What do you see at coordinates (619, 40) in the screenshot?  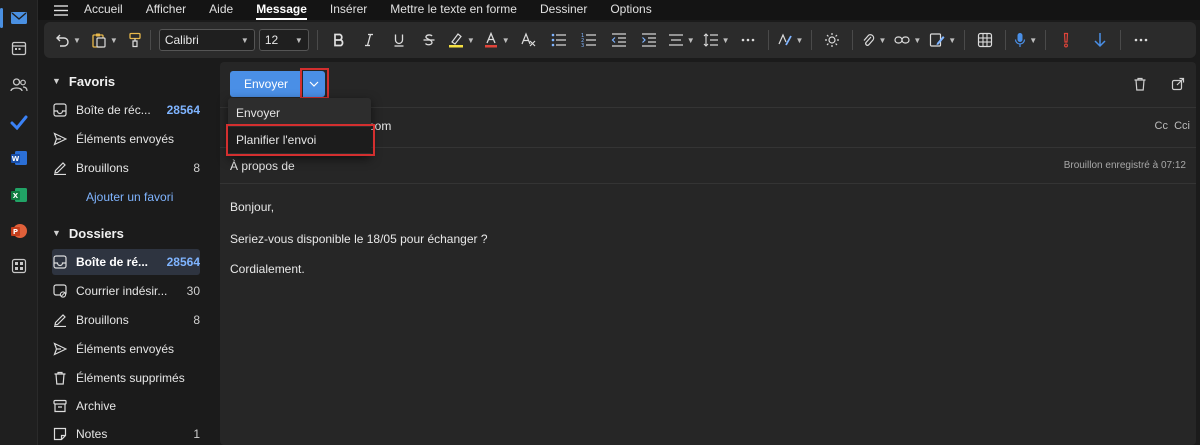 I see `decrease-indent-button` at bounding box center [619, 40].